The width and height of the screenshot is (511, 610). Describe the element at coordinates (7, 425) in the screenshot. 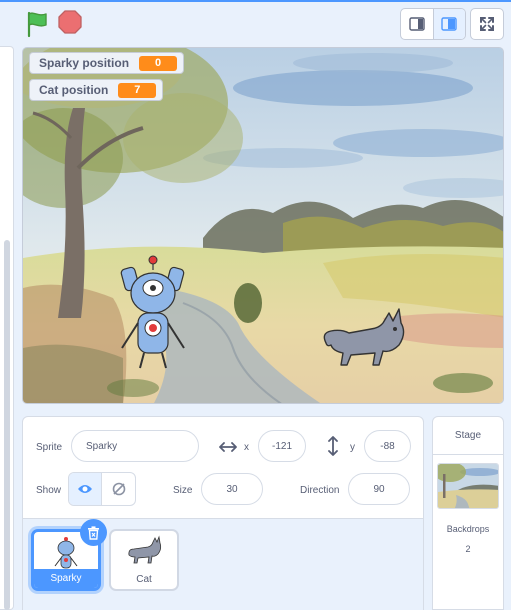

I see `code-area-scrollbar` at that location.